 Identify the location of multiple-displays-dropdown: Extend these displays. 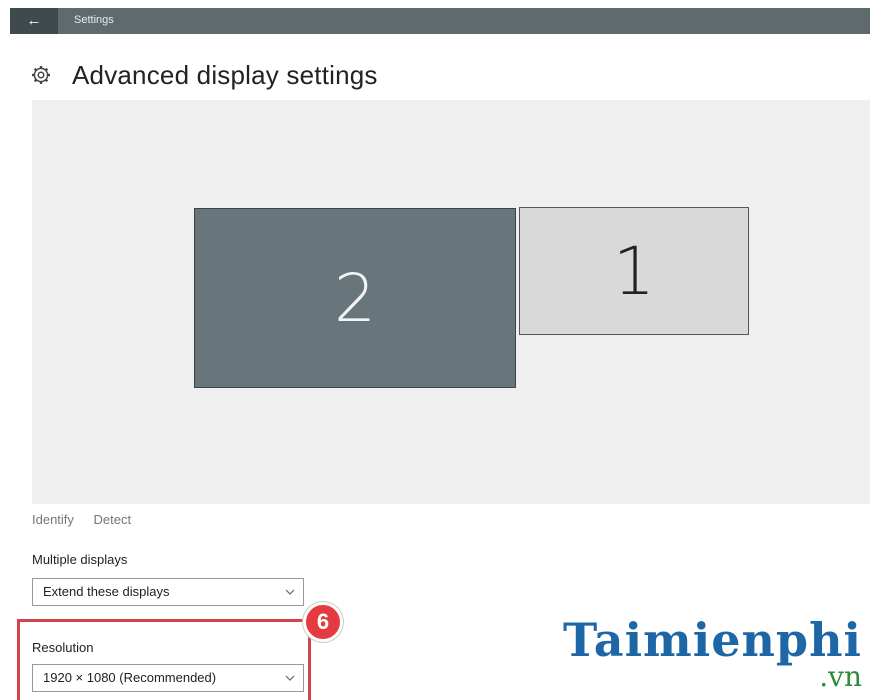
(168, 592).